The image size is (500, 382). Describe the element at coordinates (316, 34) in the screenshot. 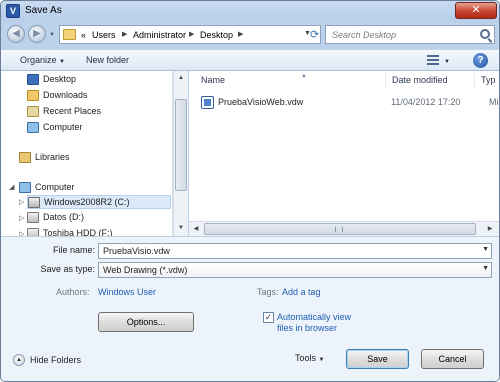

I see `refresh-icon: ⟳` at that location.